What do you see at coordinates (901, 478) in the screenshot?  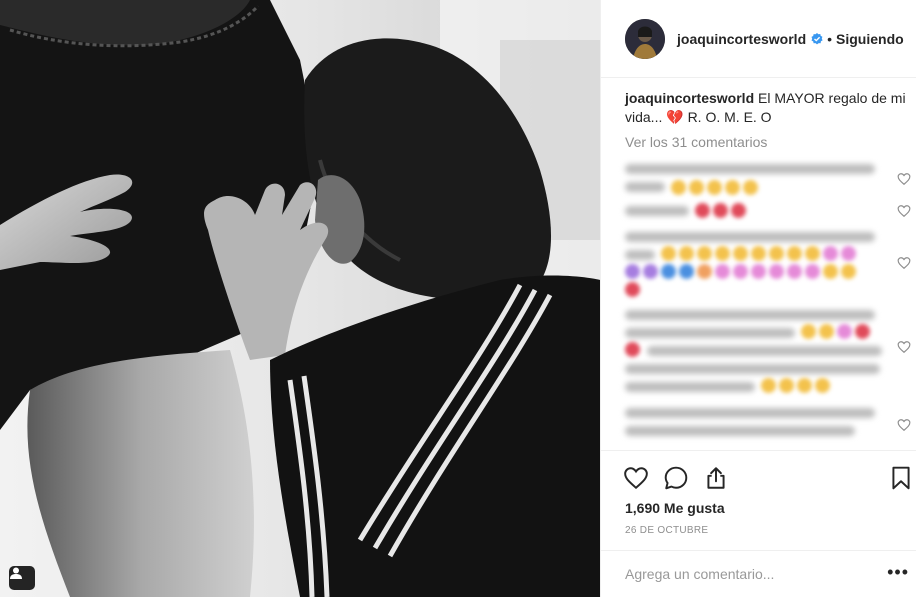 I see `bookmark-icon` at bounding box center [901, 478].